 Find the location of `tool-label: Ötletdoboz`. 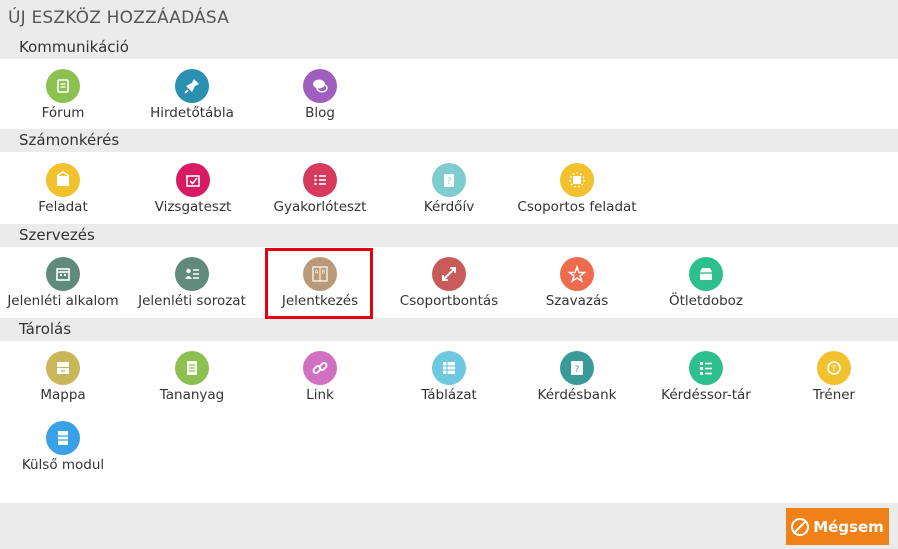

tool-label: Ötletdoboz is located at coordinates (705, 301).